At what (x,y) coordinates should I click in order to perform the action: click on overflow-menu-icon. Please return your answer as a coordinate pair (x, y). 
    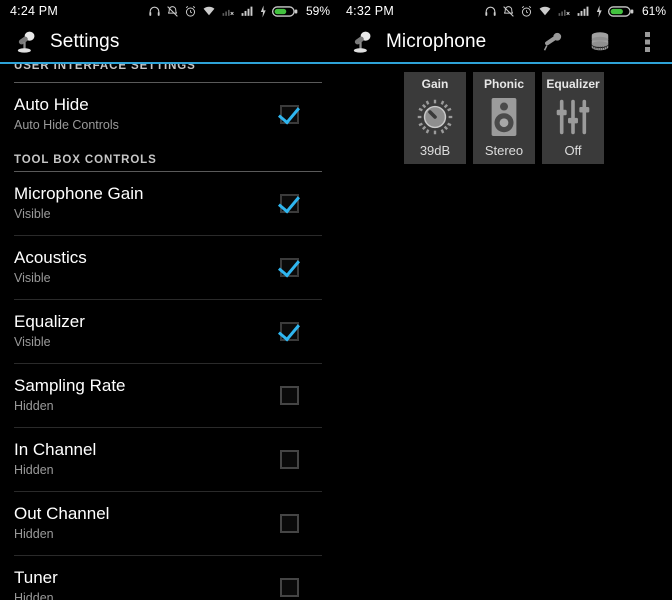
    Looking at the image, I should click on (647, 42).